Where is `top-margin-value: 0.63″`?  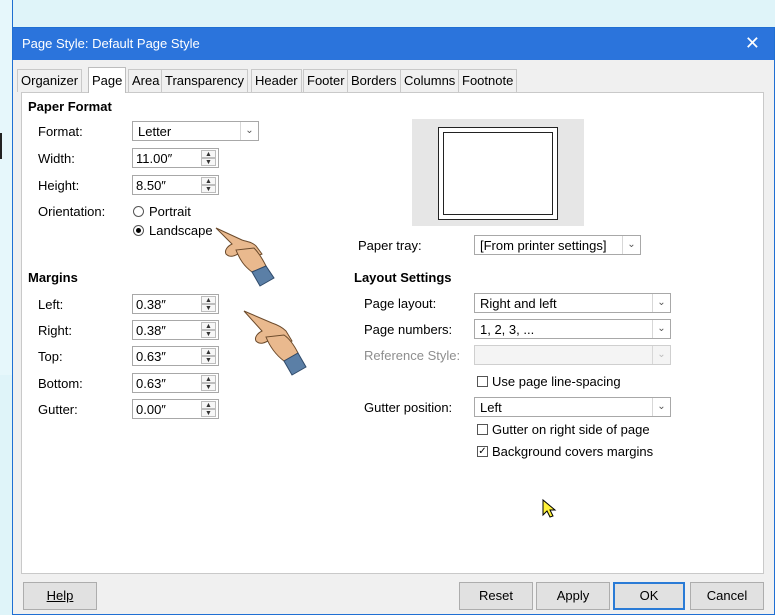
top-margin-value: 0.63″ is located at coordinates (151, 356).